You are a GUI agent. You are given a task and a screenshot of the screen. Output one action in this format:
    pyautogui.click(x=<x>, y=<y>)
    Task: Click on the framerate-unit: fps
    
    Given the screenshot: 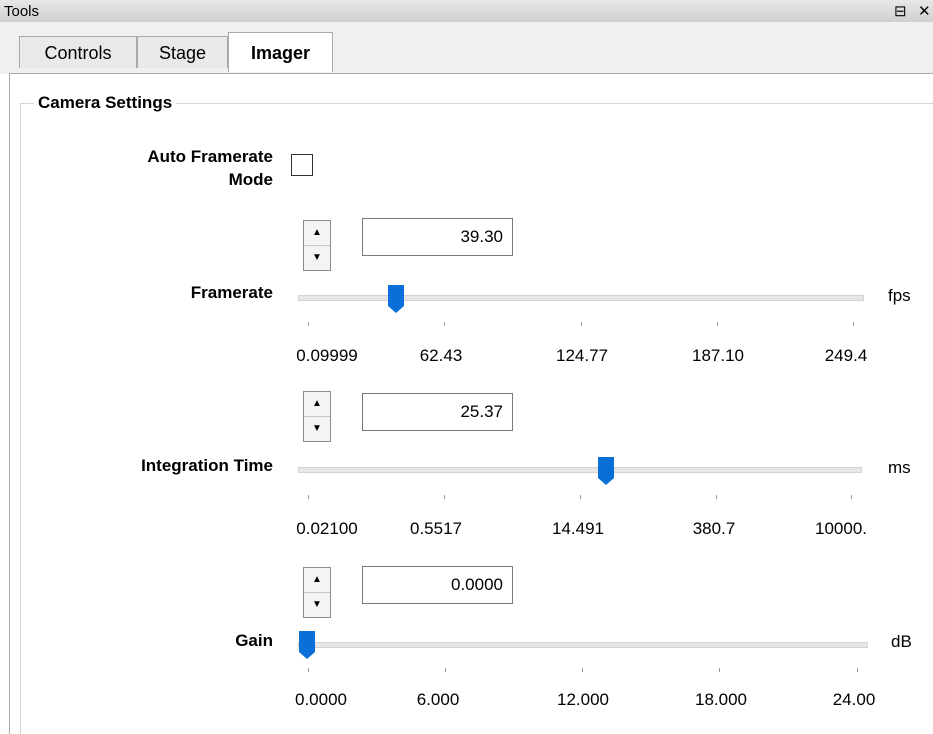 What is the action you would take?
    pyautogui.click(x=899, y=295)
    